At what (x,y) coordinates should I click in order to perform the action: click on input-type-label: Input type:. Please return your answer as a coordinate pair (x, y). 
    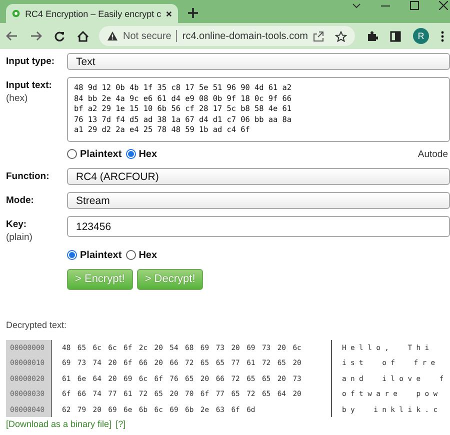
    Looking at the image, I should click on (31, 61).